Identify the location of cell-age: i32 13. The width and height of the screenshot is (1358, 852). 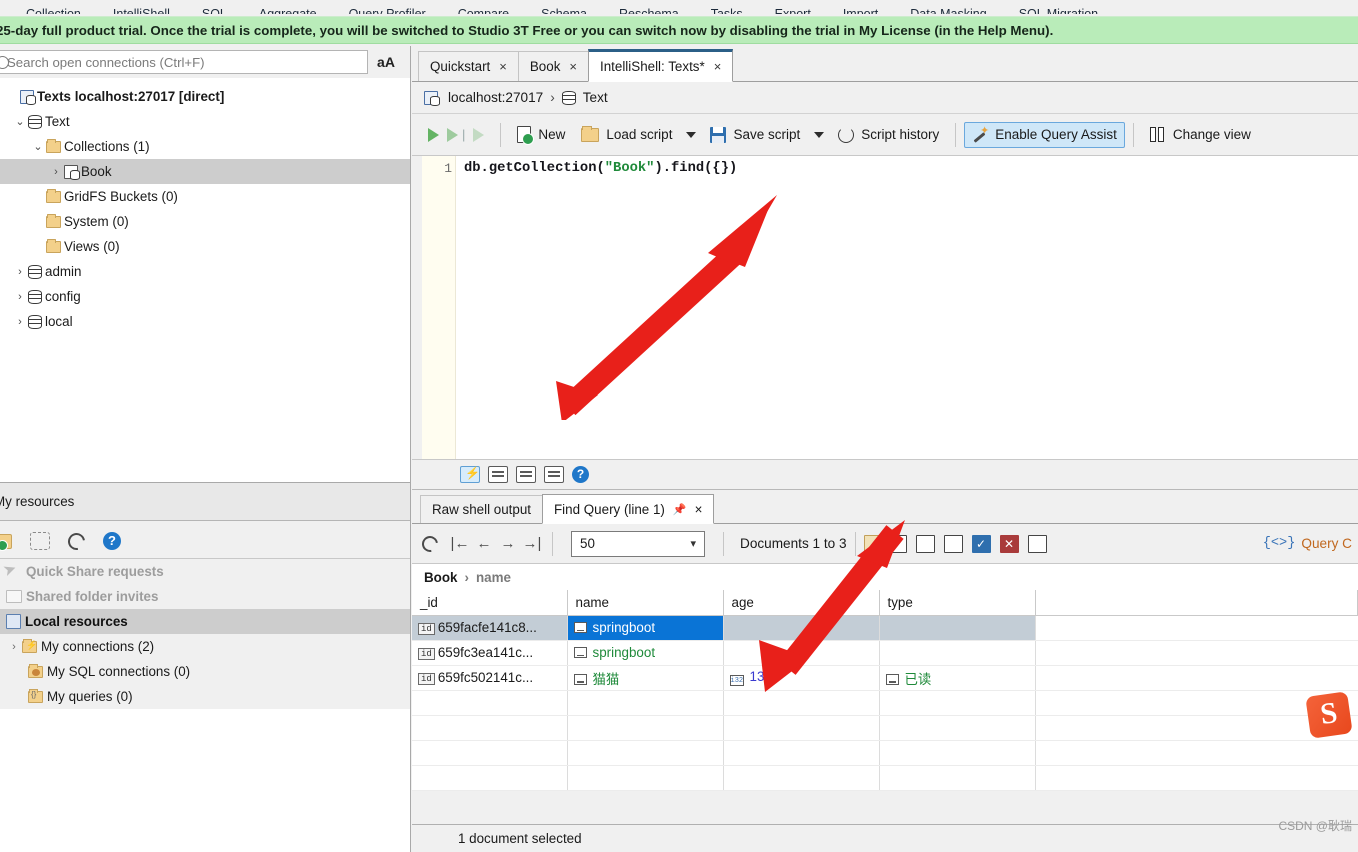
(801, 678).